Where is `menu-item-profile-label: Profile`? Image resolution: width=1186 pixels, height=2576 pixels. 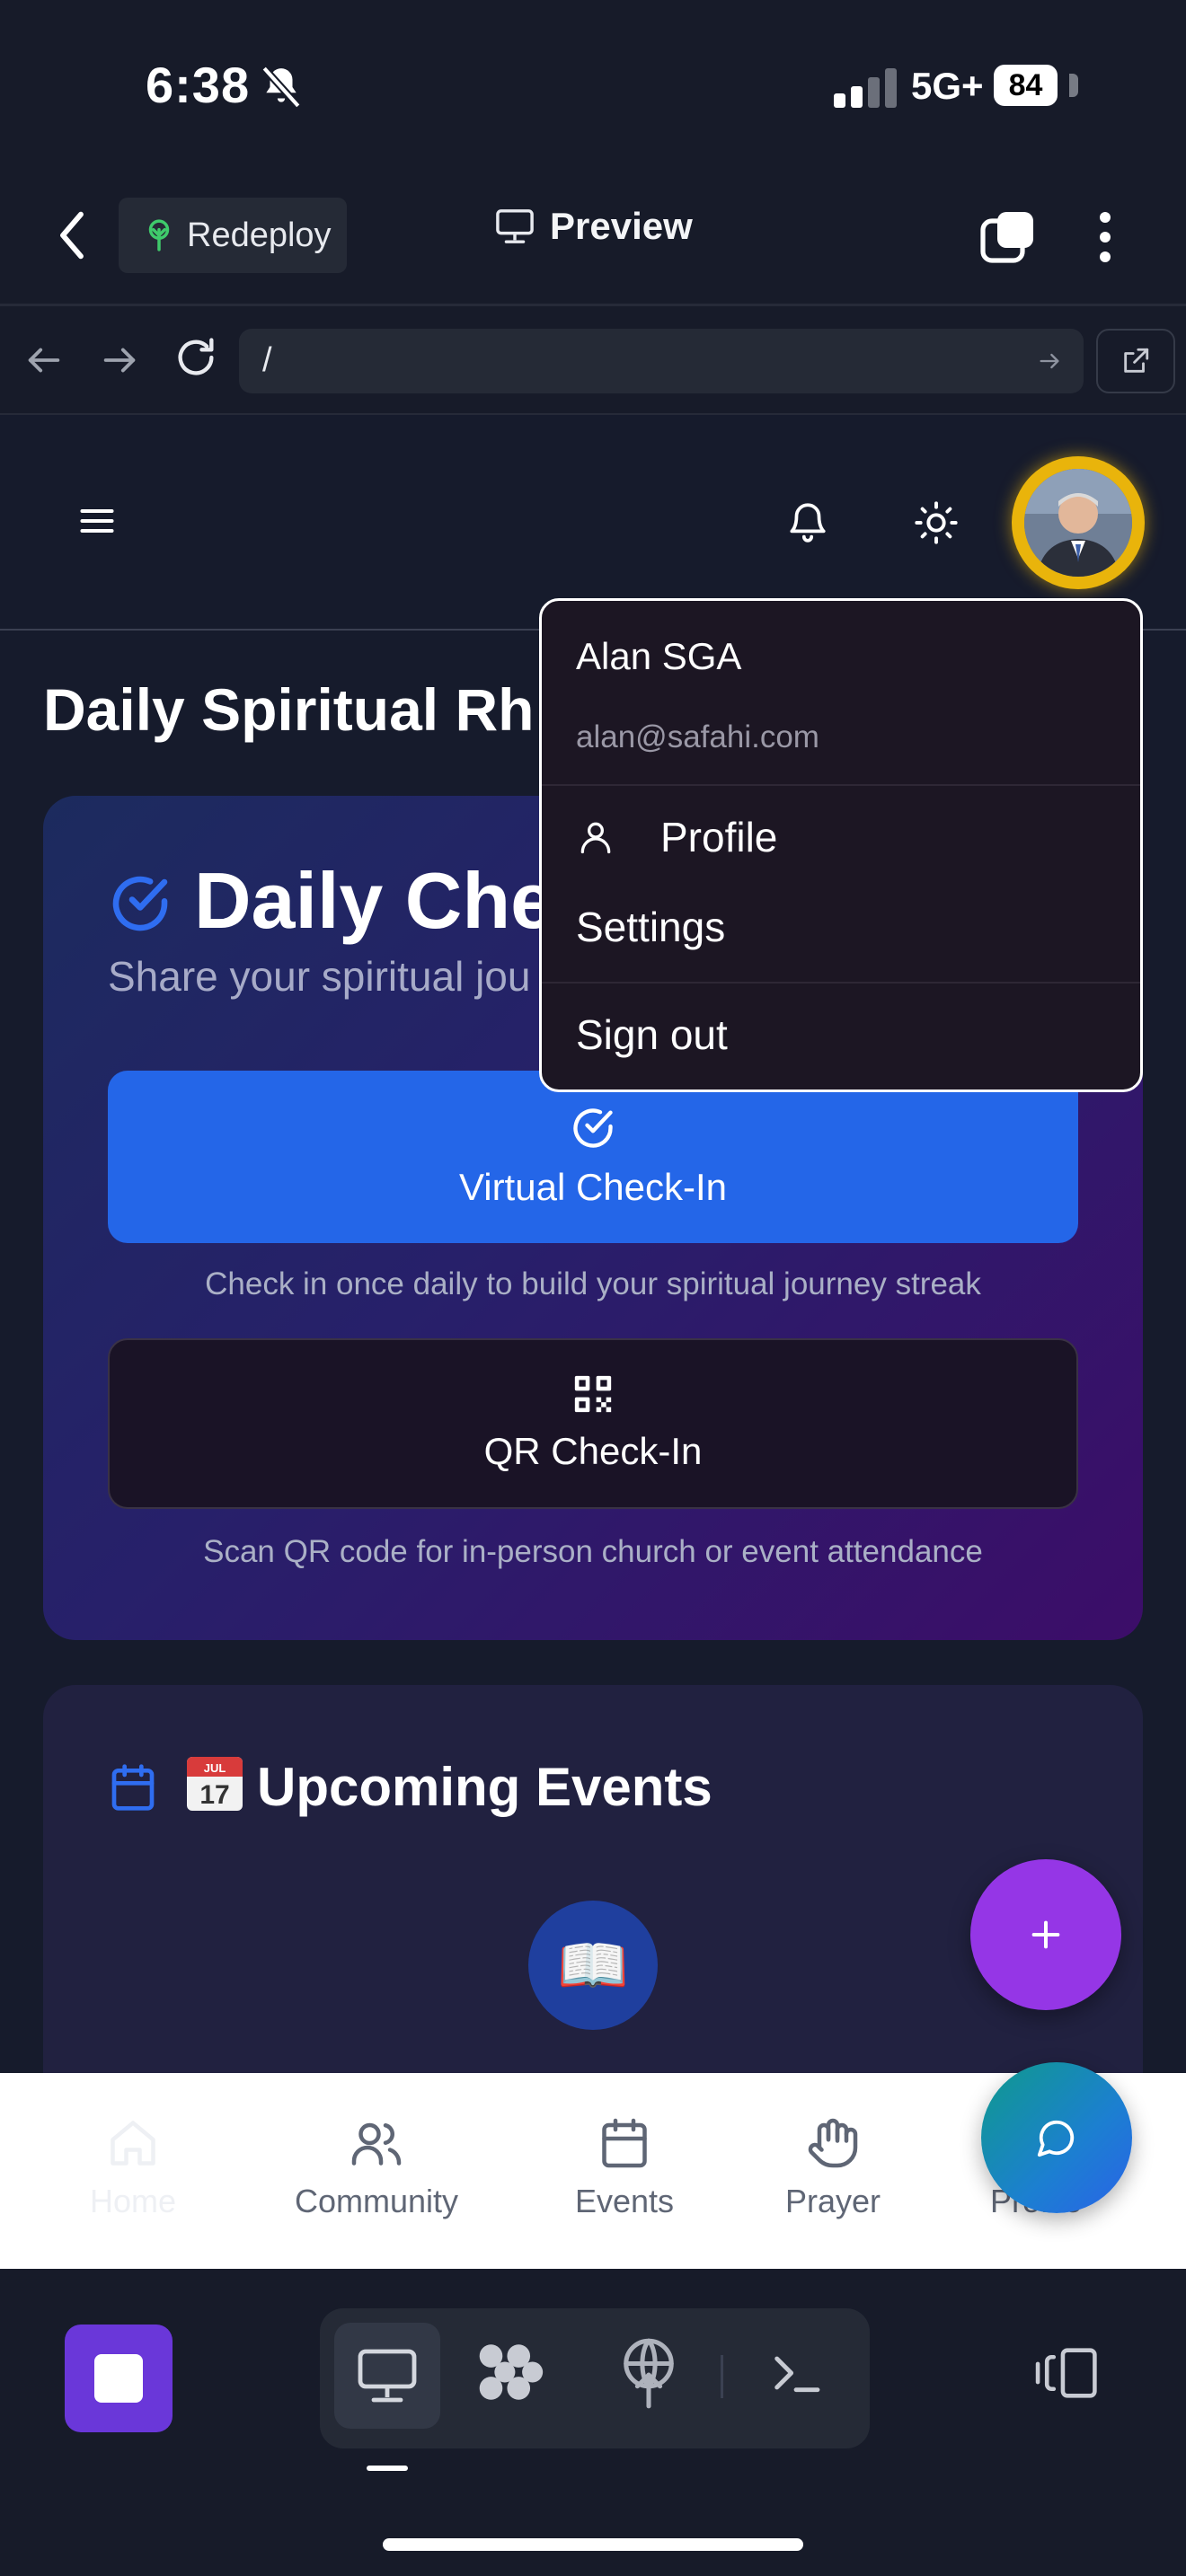
menu-item-profile-label: Profile is located at coordinates (719, 837).